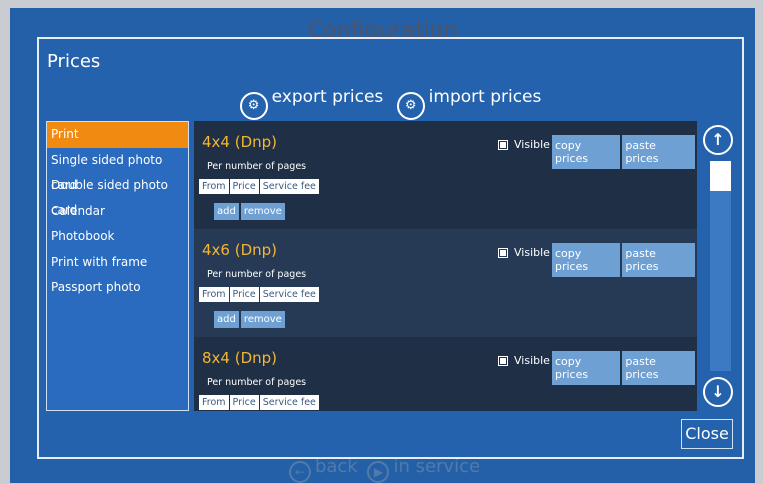 Image resolution: width=763 pixels, height=484 pixels. Describe the element at coordinates (117, 237) in the screenshot. I see `sidebar-item-photobook: Photobook` at that location.